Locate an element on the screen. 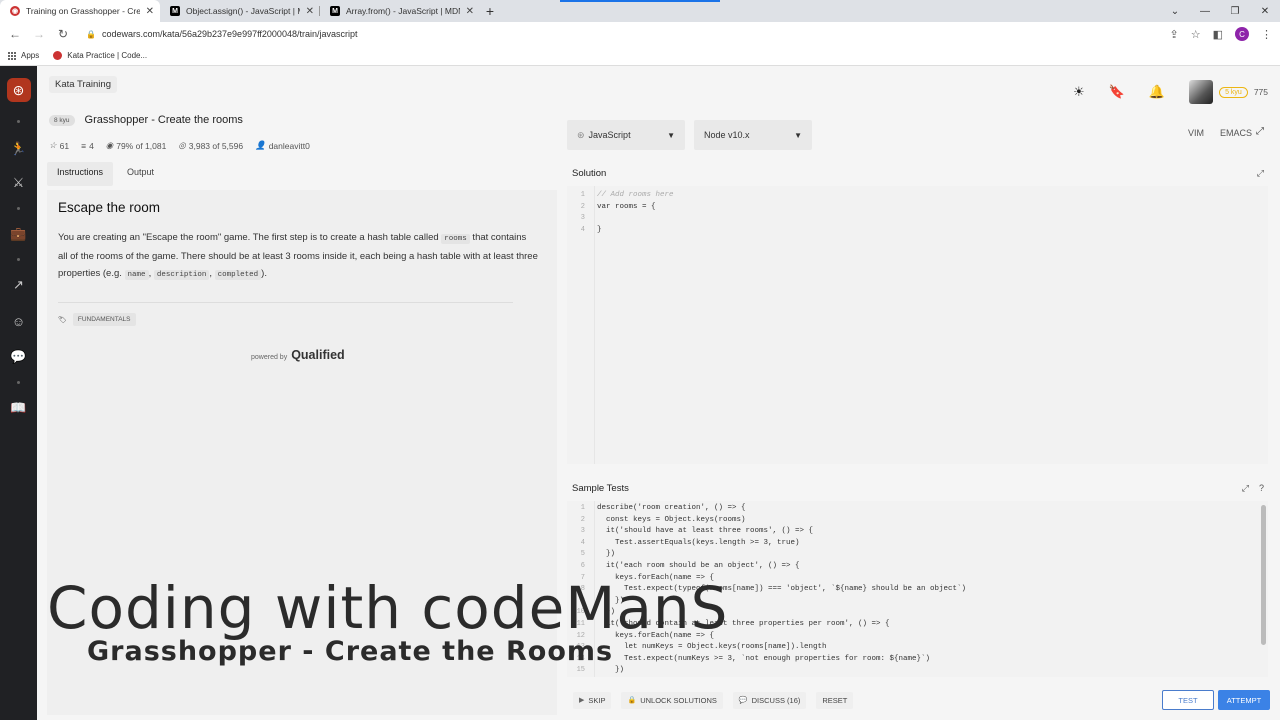  attempt-button: ATTEMPT is located at coordinates (1244, 700).